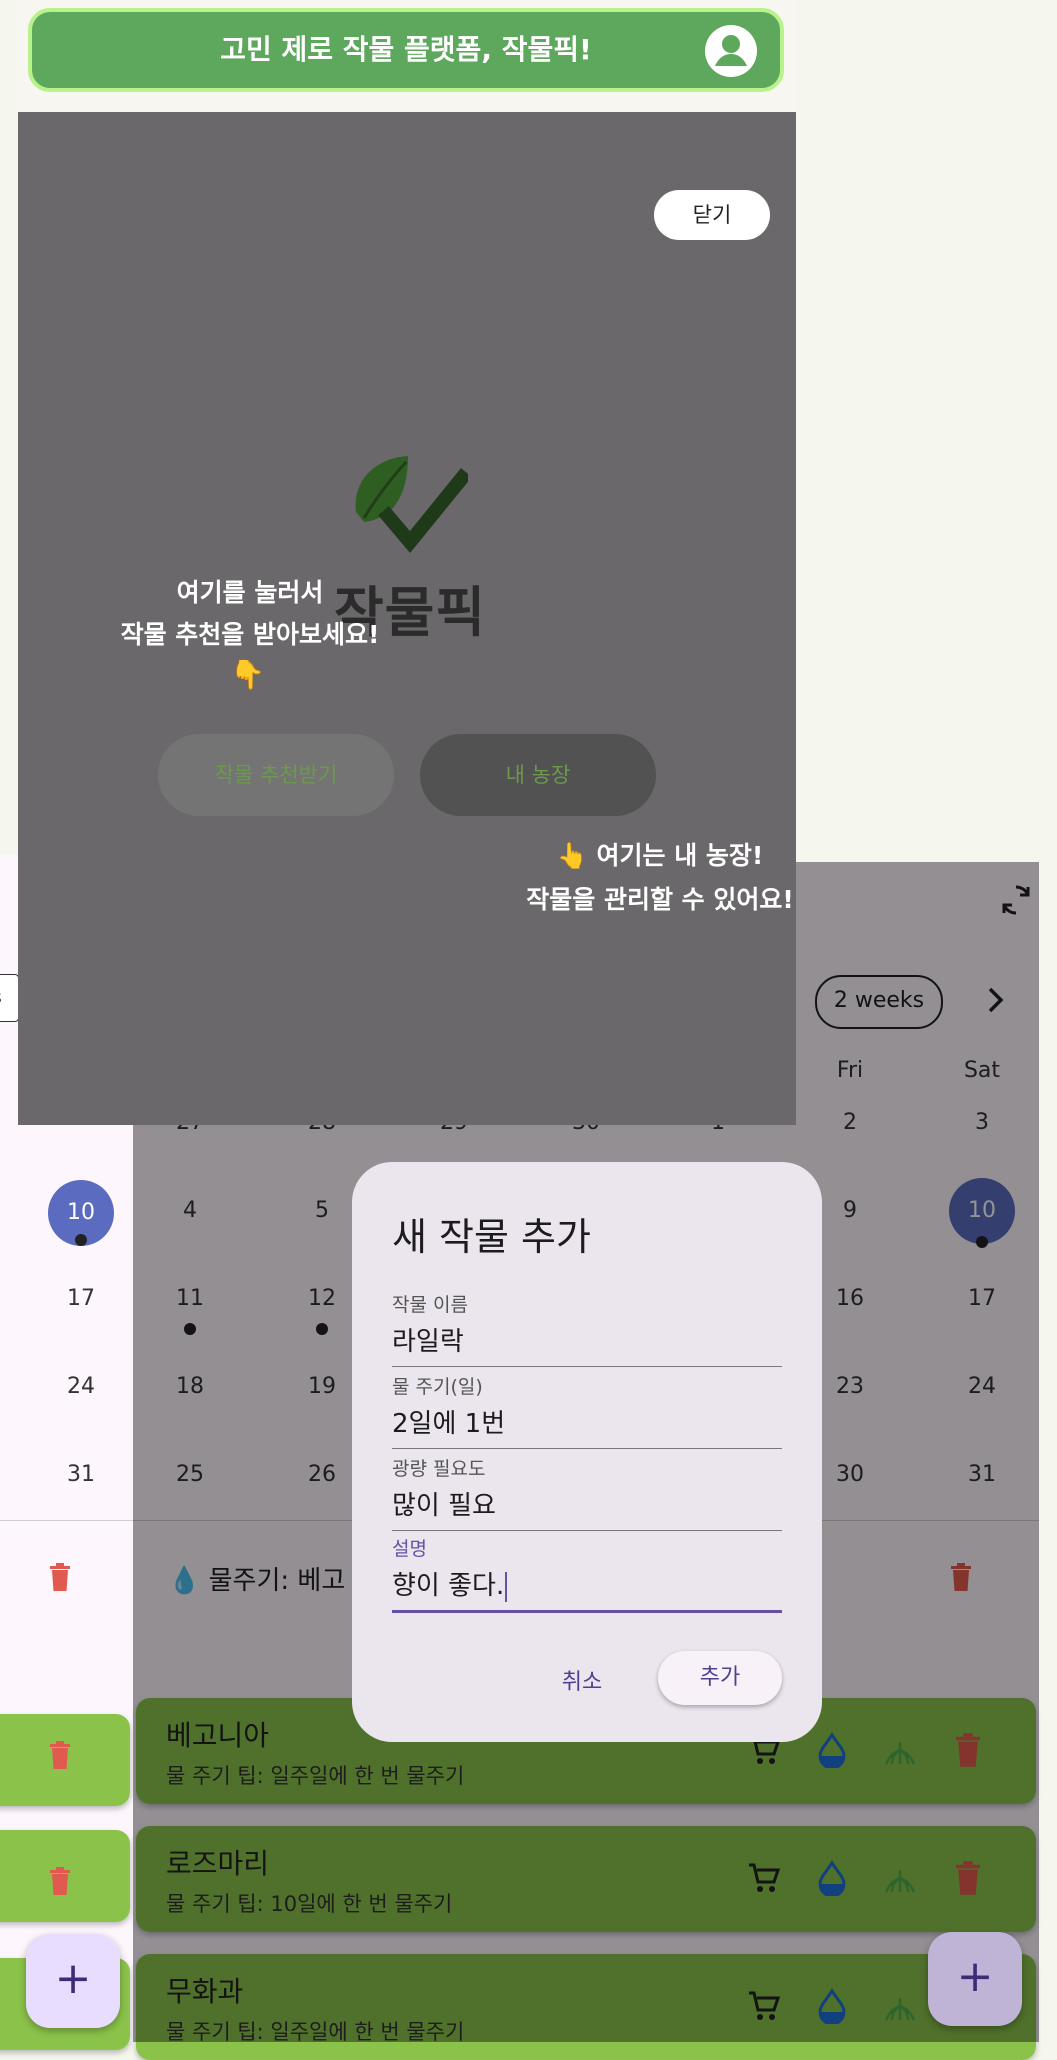 Image resolution: width=1057 pixels, height=2060 pixels. I want to click on format-chip-partial: ks, so click(9, 998).